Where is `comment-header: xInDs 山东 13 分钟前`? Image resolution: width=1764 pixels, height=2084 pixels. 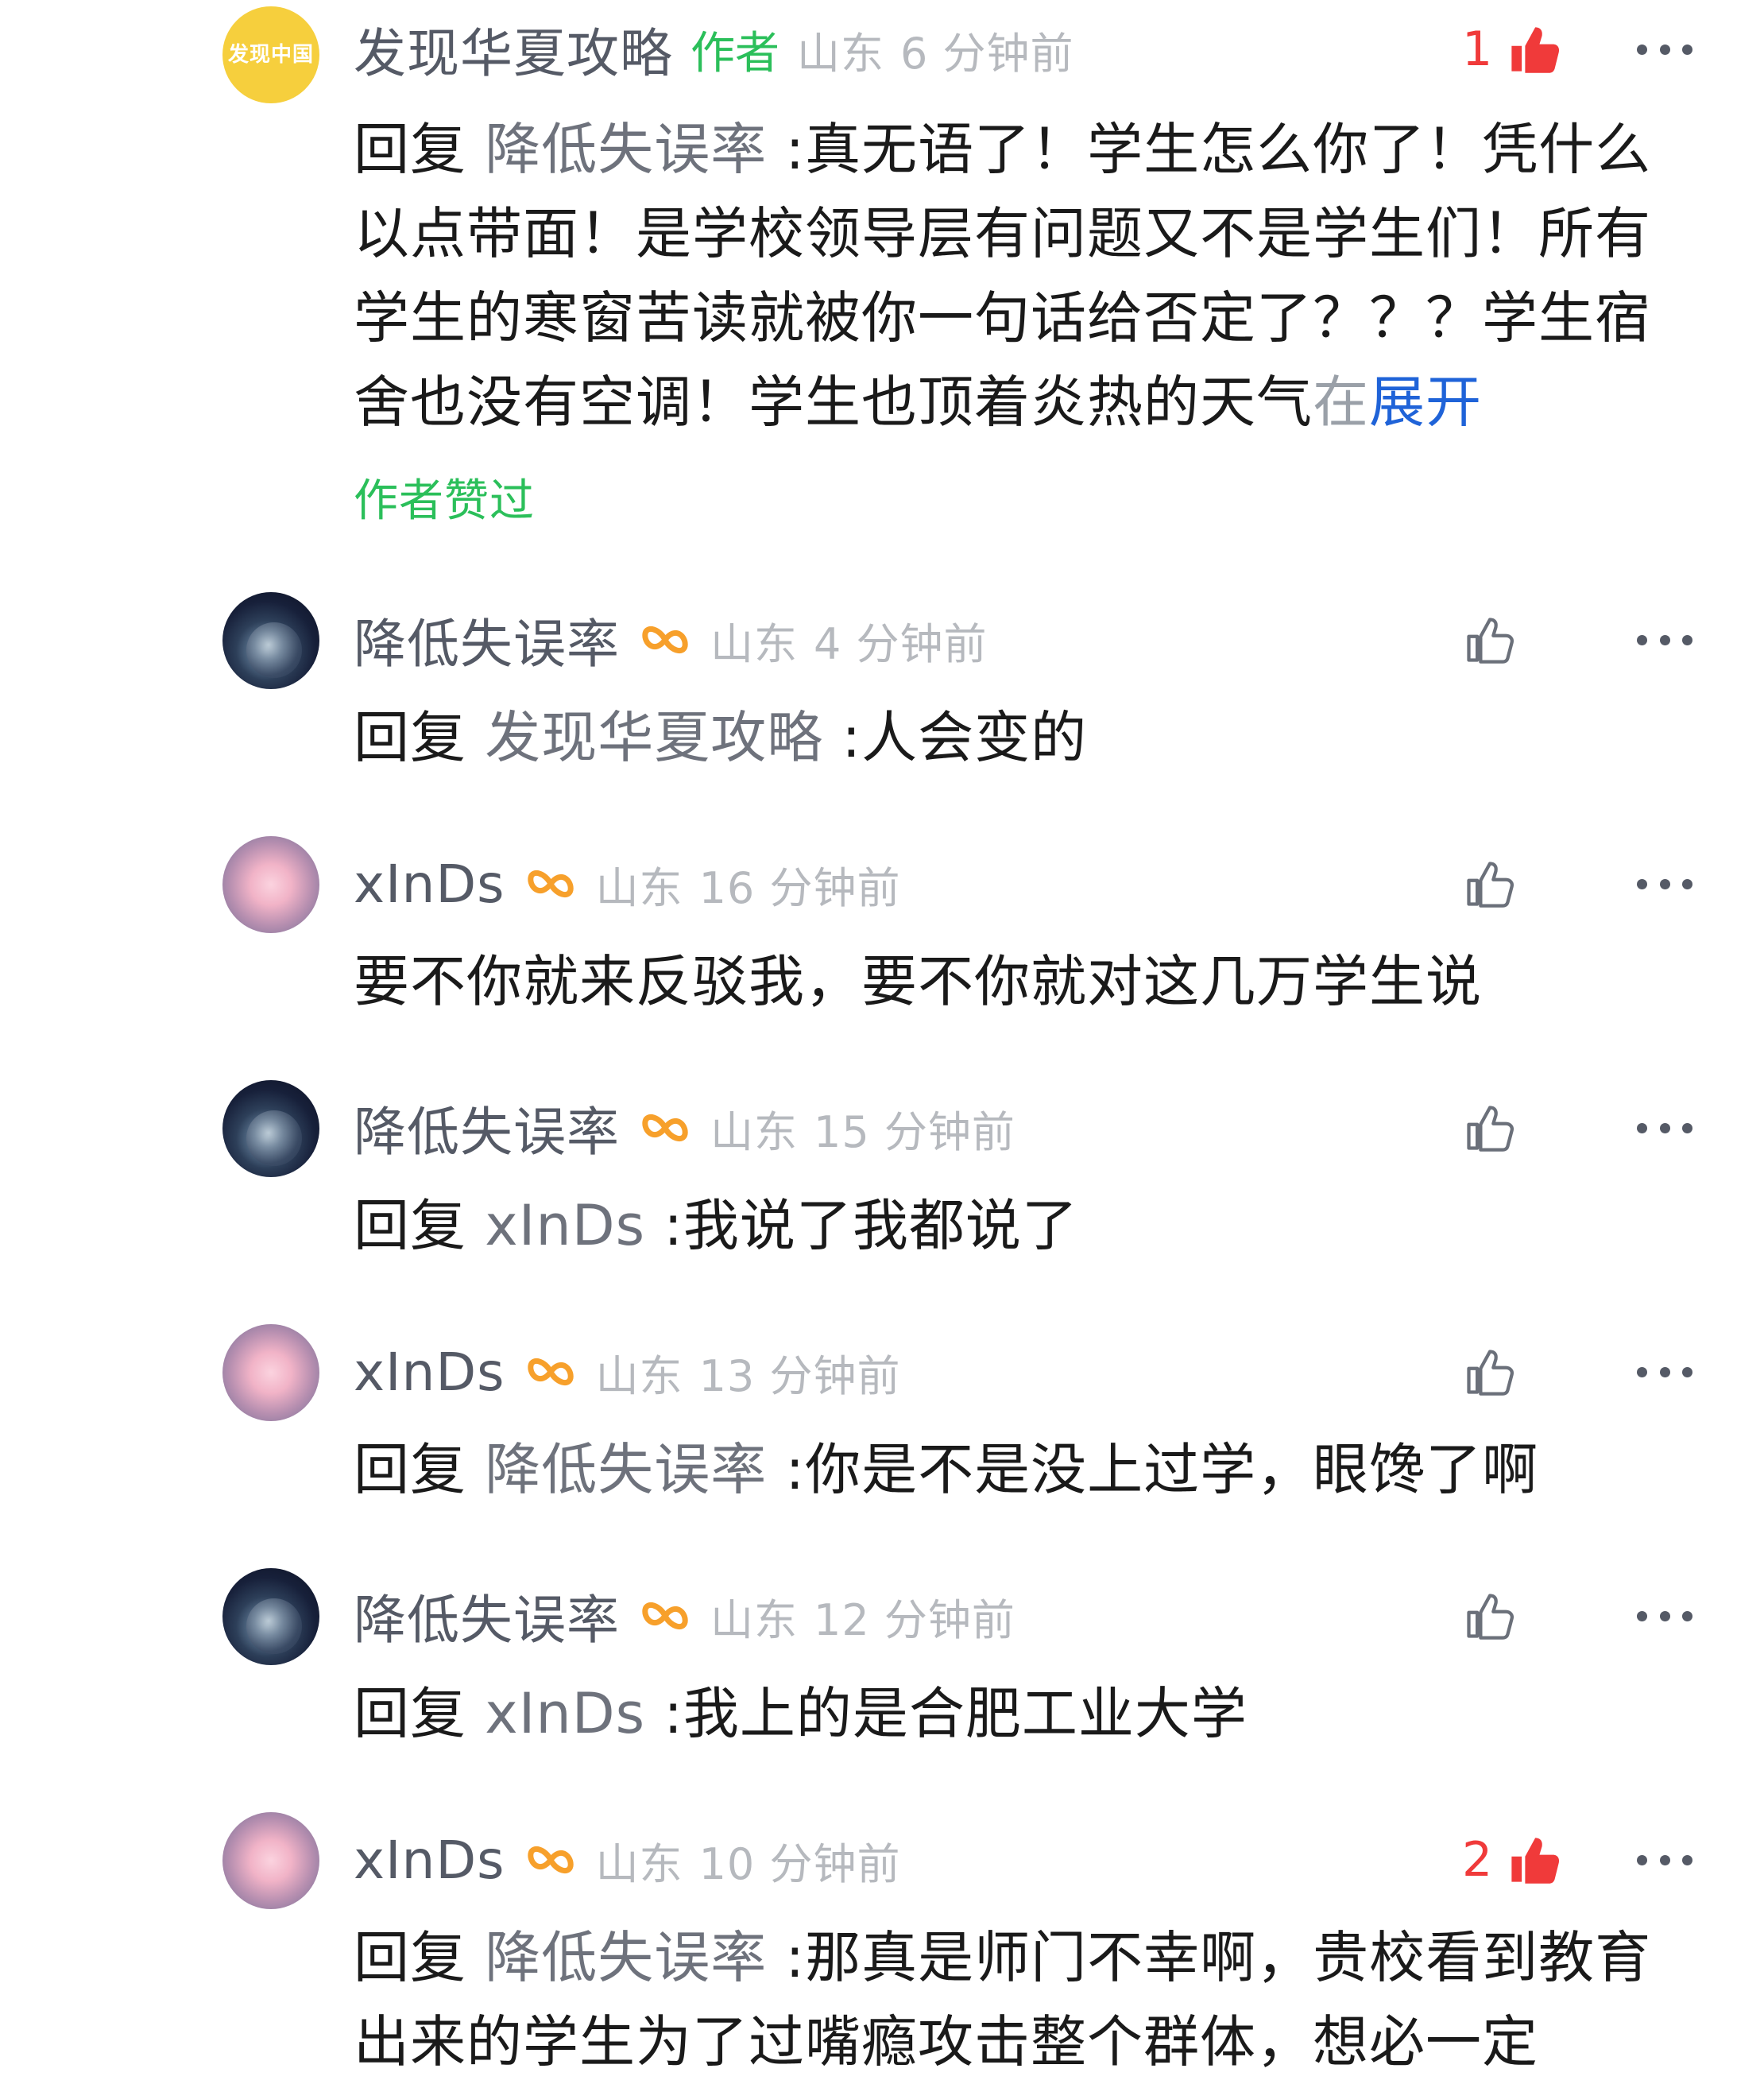 comment-header: xInDs 山东 13 分钟前 is located at coordinates (627, 1372).